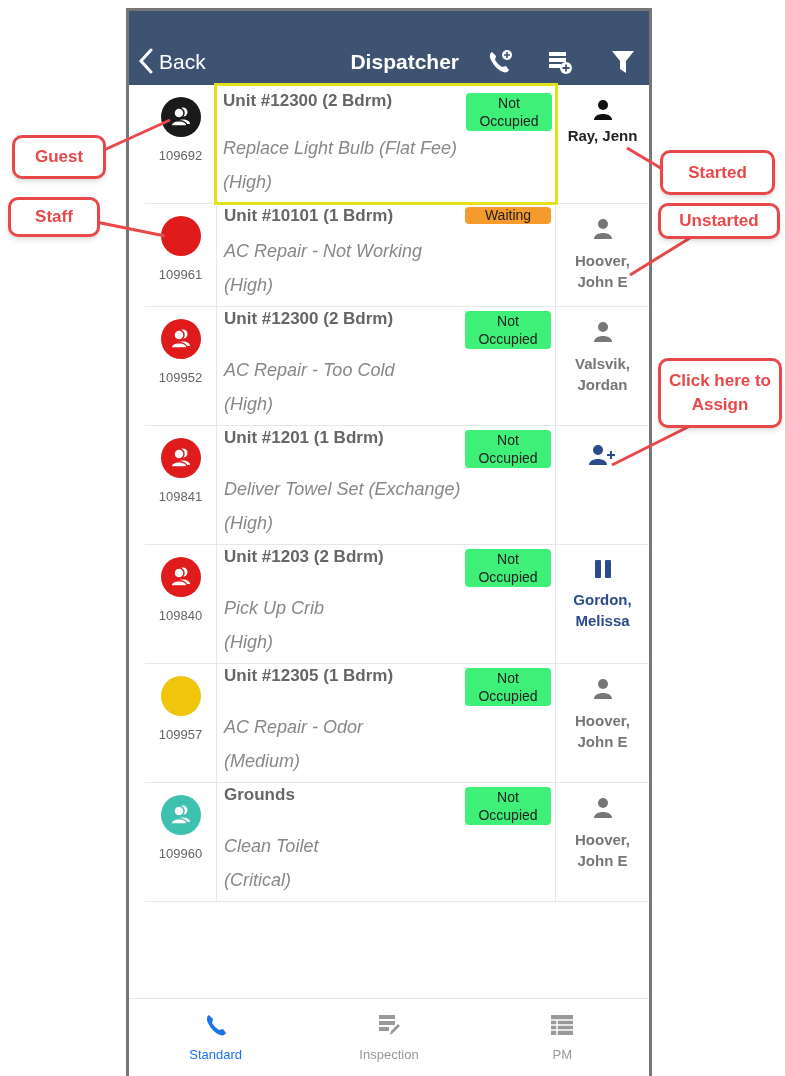 This screenshot has height=1076, width=785. Describe the element at coordinates (294, 727) in the screenshot. I see `task-description: AC Repair - Odor` at that location.